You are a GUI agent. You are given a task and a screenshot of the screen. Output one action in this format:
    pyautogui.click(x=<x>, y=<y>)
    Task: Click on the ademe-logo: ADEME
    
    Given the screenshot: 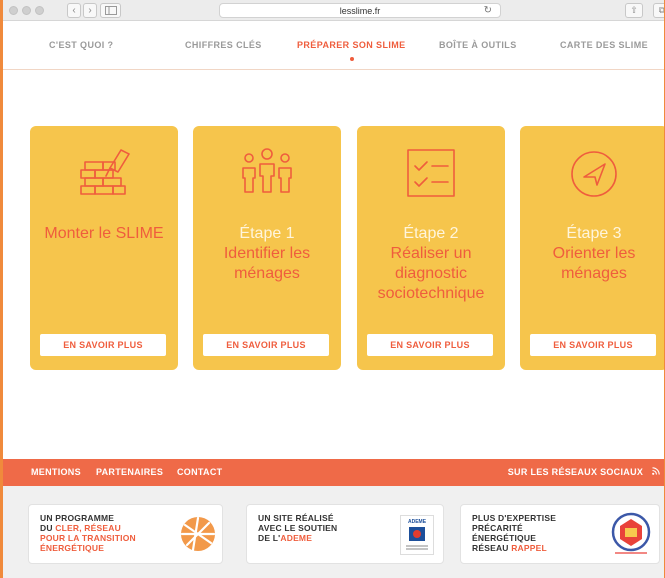 What is the action you would take?
    pyautogui.click(x=417, y=535)
    